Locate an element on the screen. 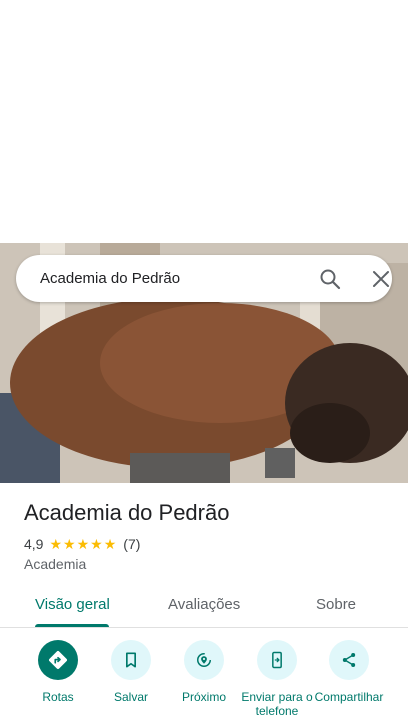 The width and height of the screenshot is (408, 726). close-icon is located at coordinates (381, 279).